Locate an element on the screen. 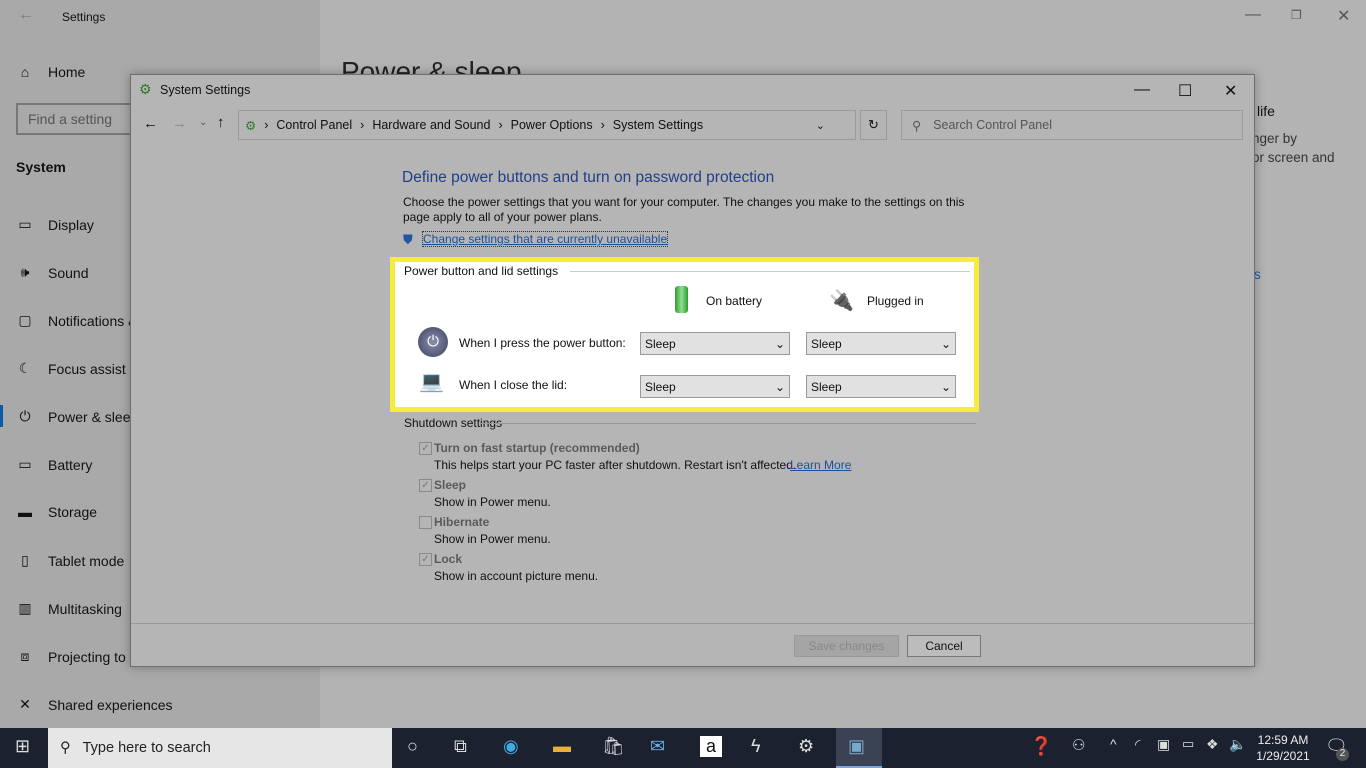 This screenshot has width=1366, height=768. shutdown-option-label: Hibernate is located at coordinates (462, 522).